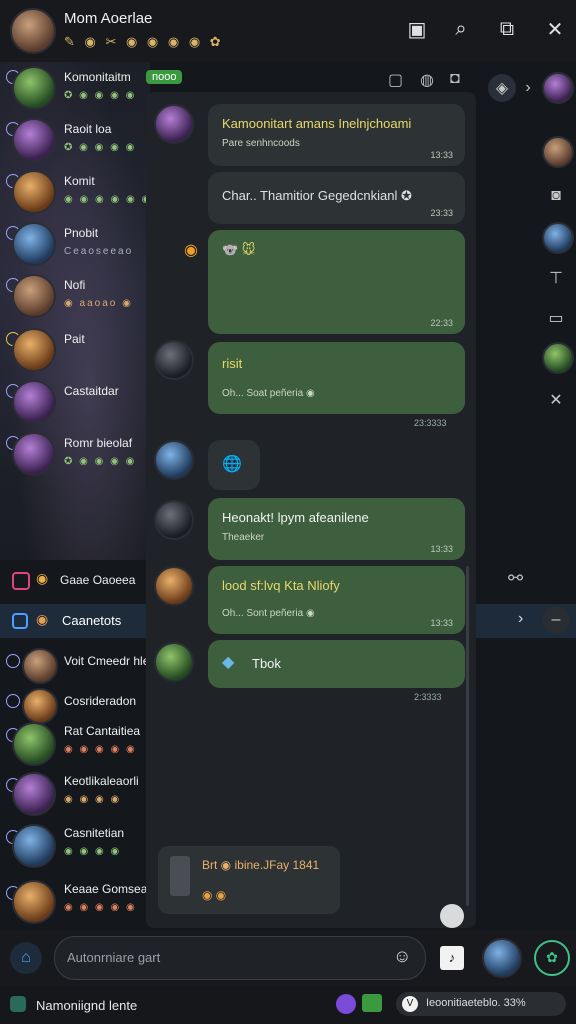 This screenshot has width=576, height=1024. What do you see at coordinates (417, 29) in the screenshot?
I see `download-icon: ▣` at bounding box center [417, 29].